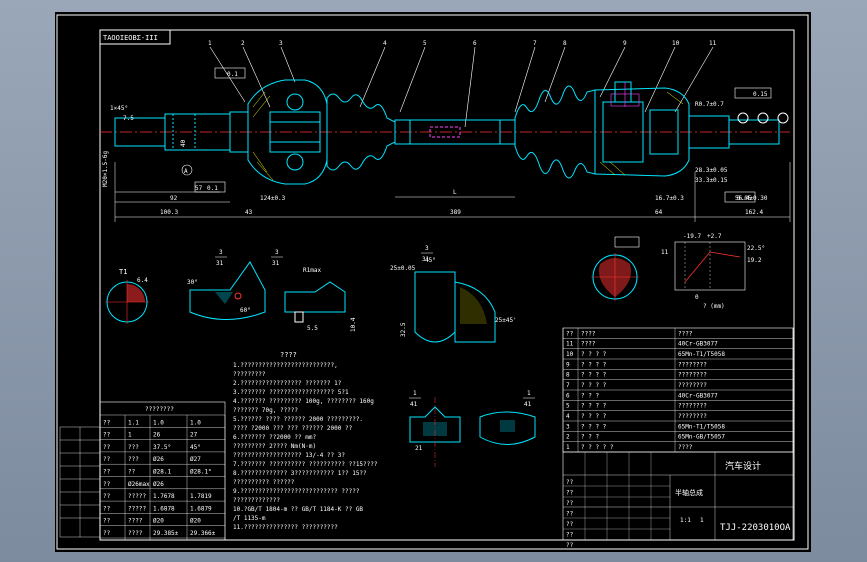 The width and height of the screenshot is (867, 562). I want to click on title-block-labels: ??????????????, so click(570, 514).